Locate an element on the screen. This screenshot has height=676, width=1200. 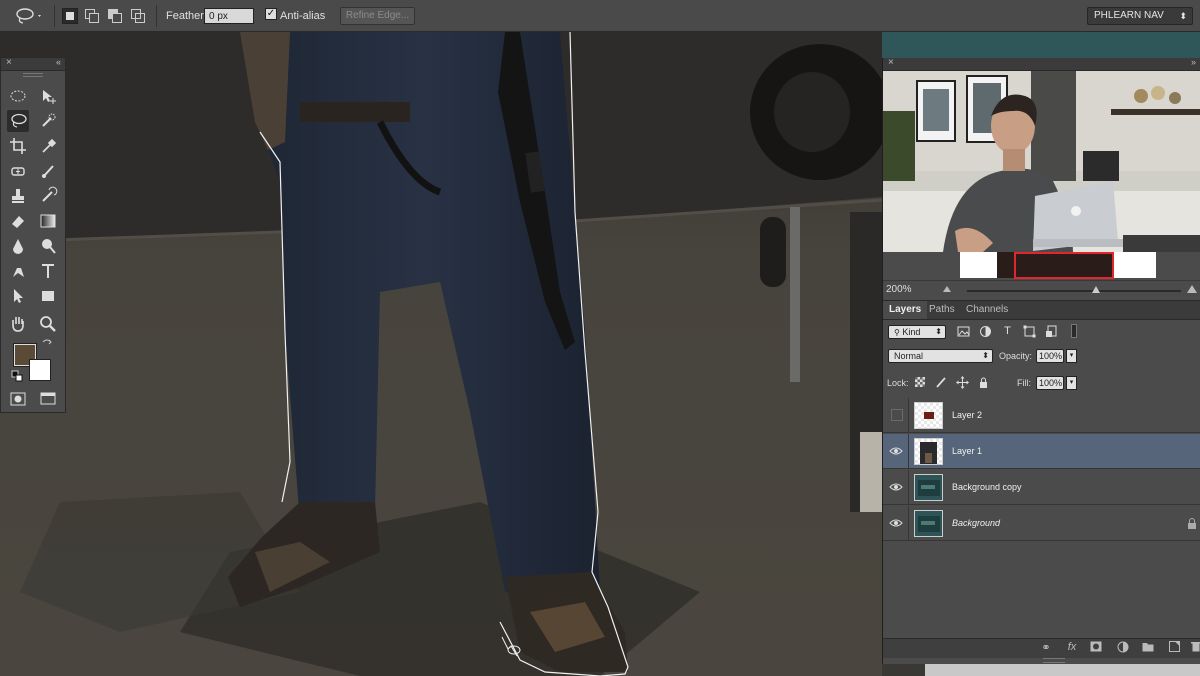
new-group-icon is located at coordinates (1148, 648).